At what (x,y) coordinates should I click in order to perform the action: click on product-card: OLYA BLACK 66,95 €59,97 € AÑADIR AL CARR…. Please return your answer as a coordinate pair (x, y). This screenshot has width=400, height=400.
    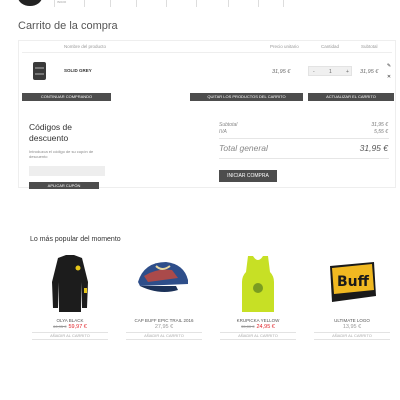
    Looking at the image, I should click on (70, 296).